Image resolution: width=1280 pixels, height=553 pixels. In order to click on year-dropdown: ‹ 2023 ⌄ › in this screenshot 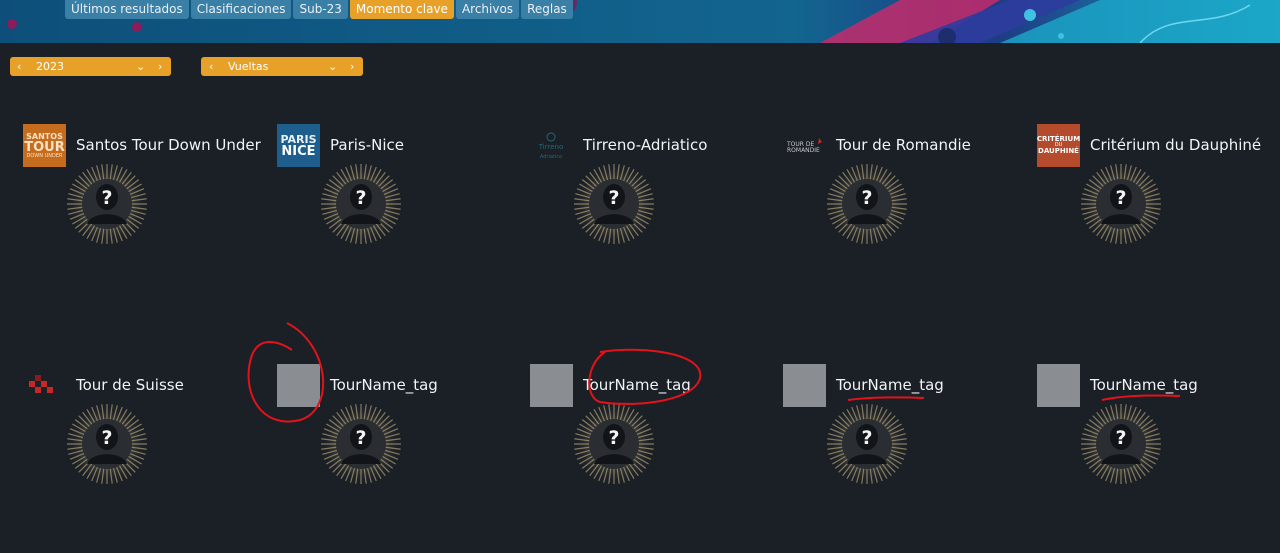, I will do `click(90, 66)`.